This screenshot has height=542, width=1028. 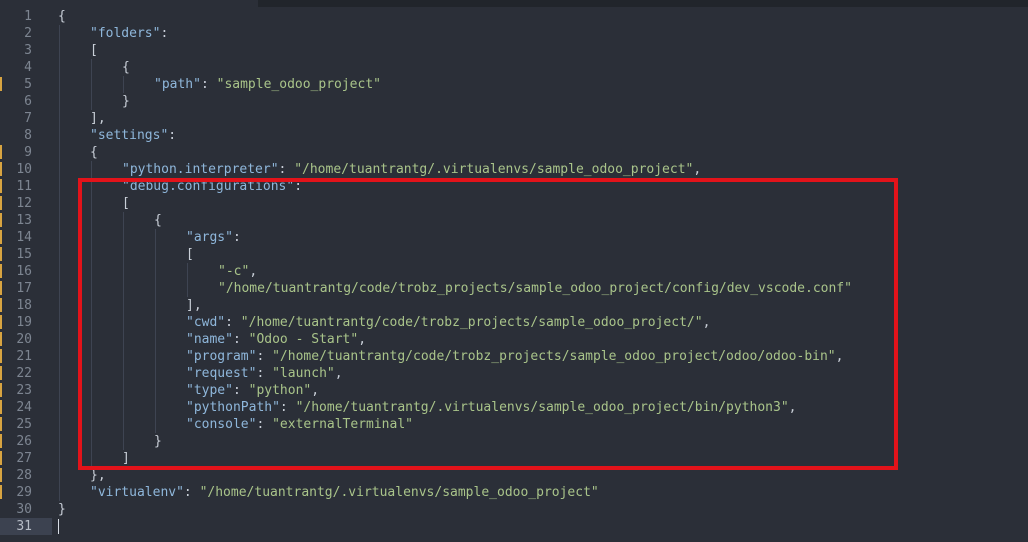 I want to click on json-key: "path", so click(x=177, y=84).